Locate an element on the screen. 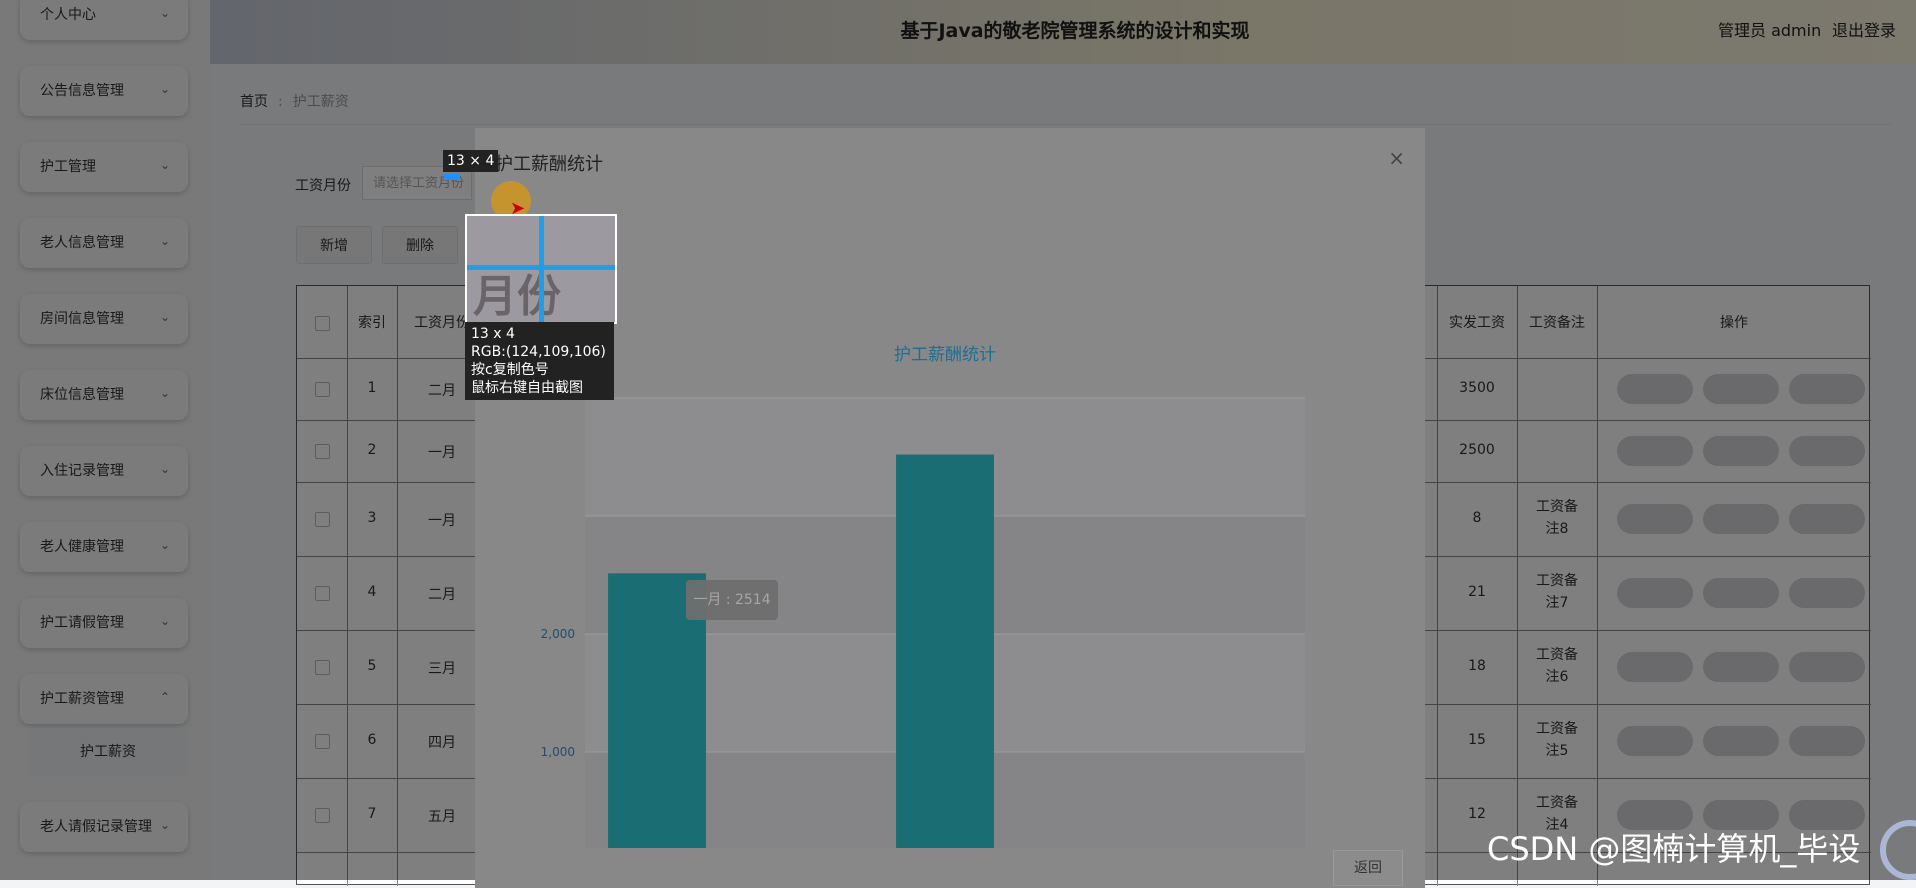 The image size is (1916, 888). chart-title: 护工薪酬统计 is located at coordinates (945, 355).